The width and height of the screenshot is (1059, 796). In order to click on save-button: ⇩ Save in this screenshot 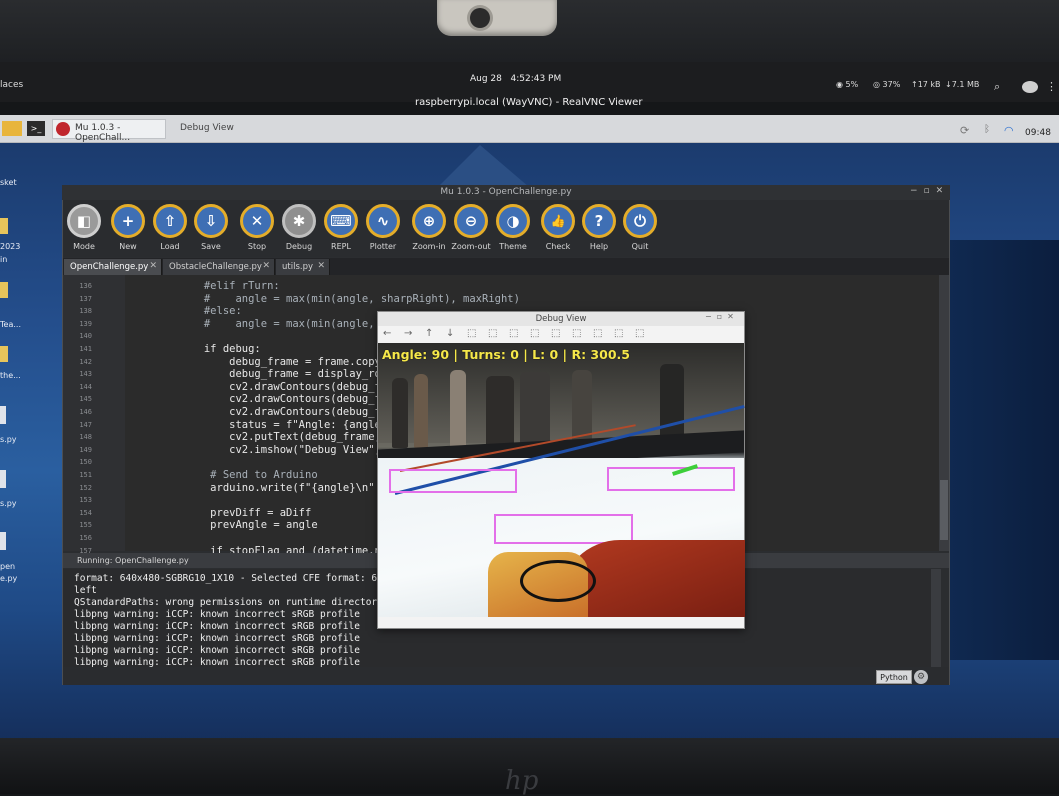, I will do `click(211, 227)`.